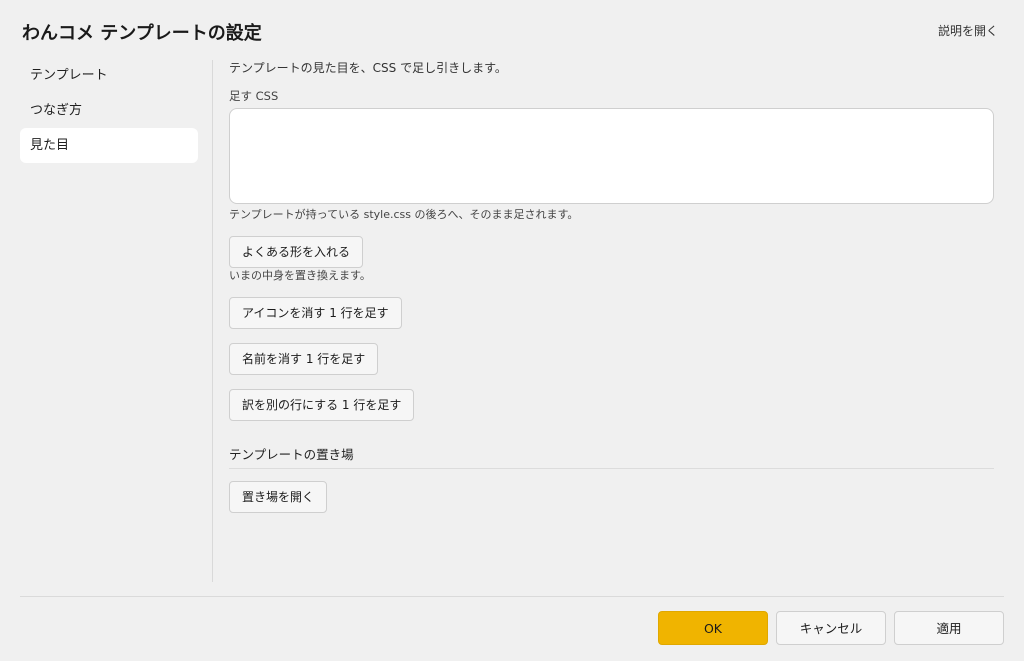 The width and height of the screenshot is (1024, 661). Describe the element at coordinates (512, 596) in the screenshot. I see `footer-divider` at that location.